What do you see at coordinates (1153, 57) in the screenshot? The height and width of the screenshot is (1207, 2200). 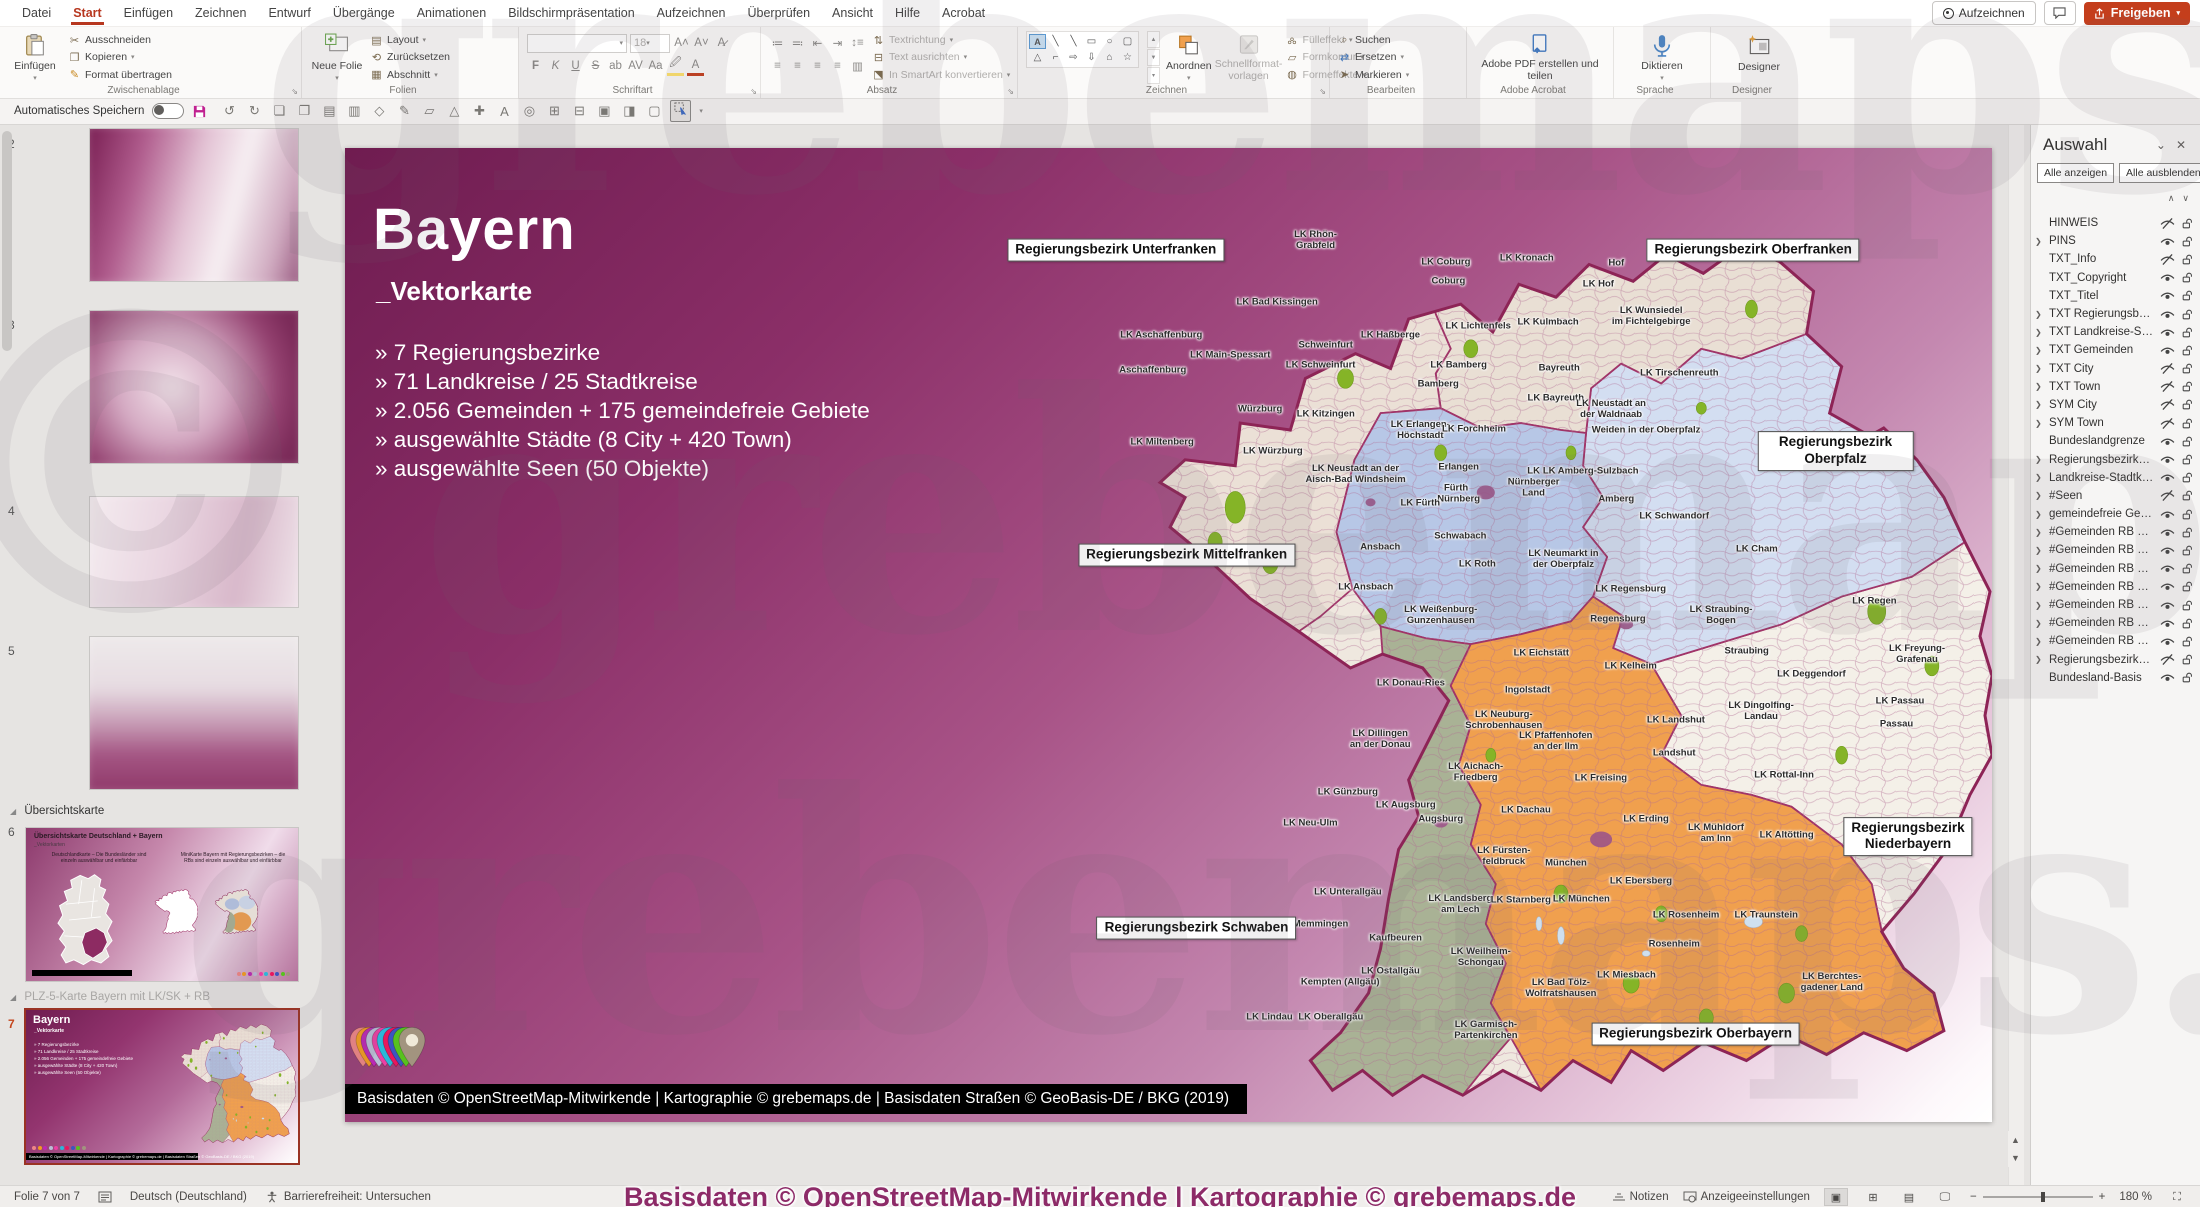 I see `gallery-scroll-down: ▼` at bounding box center [1153, 57].